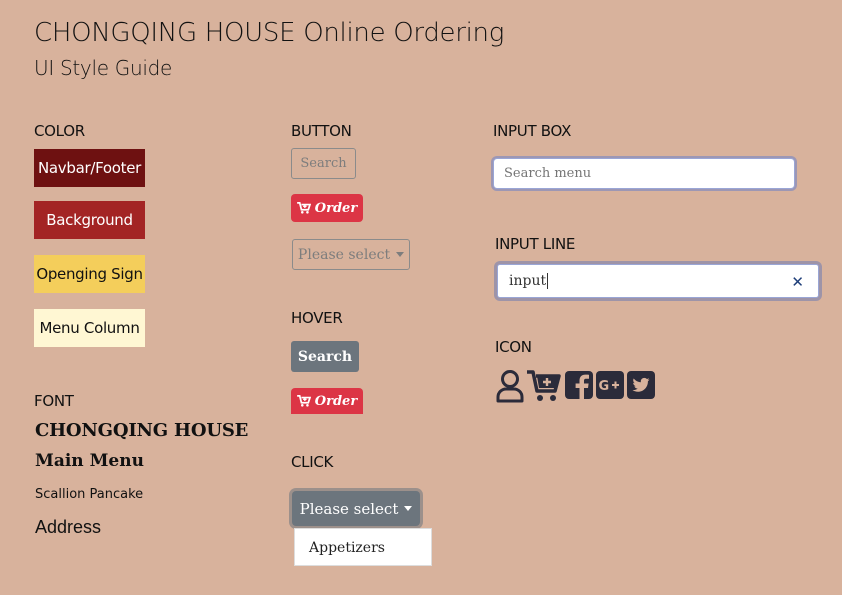 The image size is (842, 595). What do you see at coordinates (89, 274) in the screenshot?
I see `swatch-opening-sign: Openging Sign` at bounding box center [89, 274].